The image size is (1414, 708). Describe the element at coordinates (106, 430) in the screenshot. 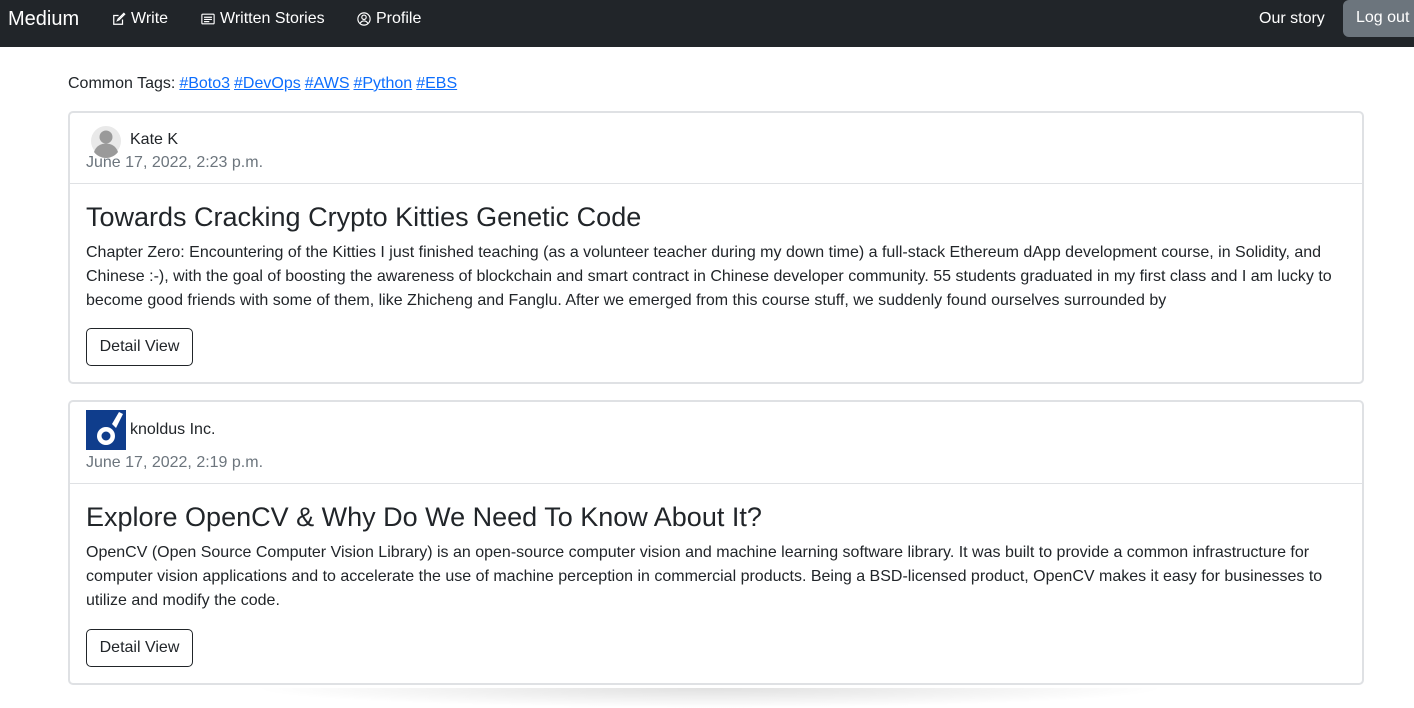

I see `knoldus-logo-icon` at that location.